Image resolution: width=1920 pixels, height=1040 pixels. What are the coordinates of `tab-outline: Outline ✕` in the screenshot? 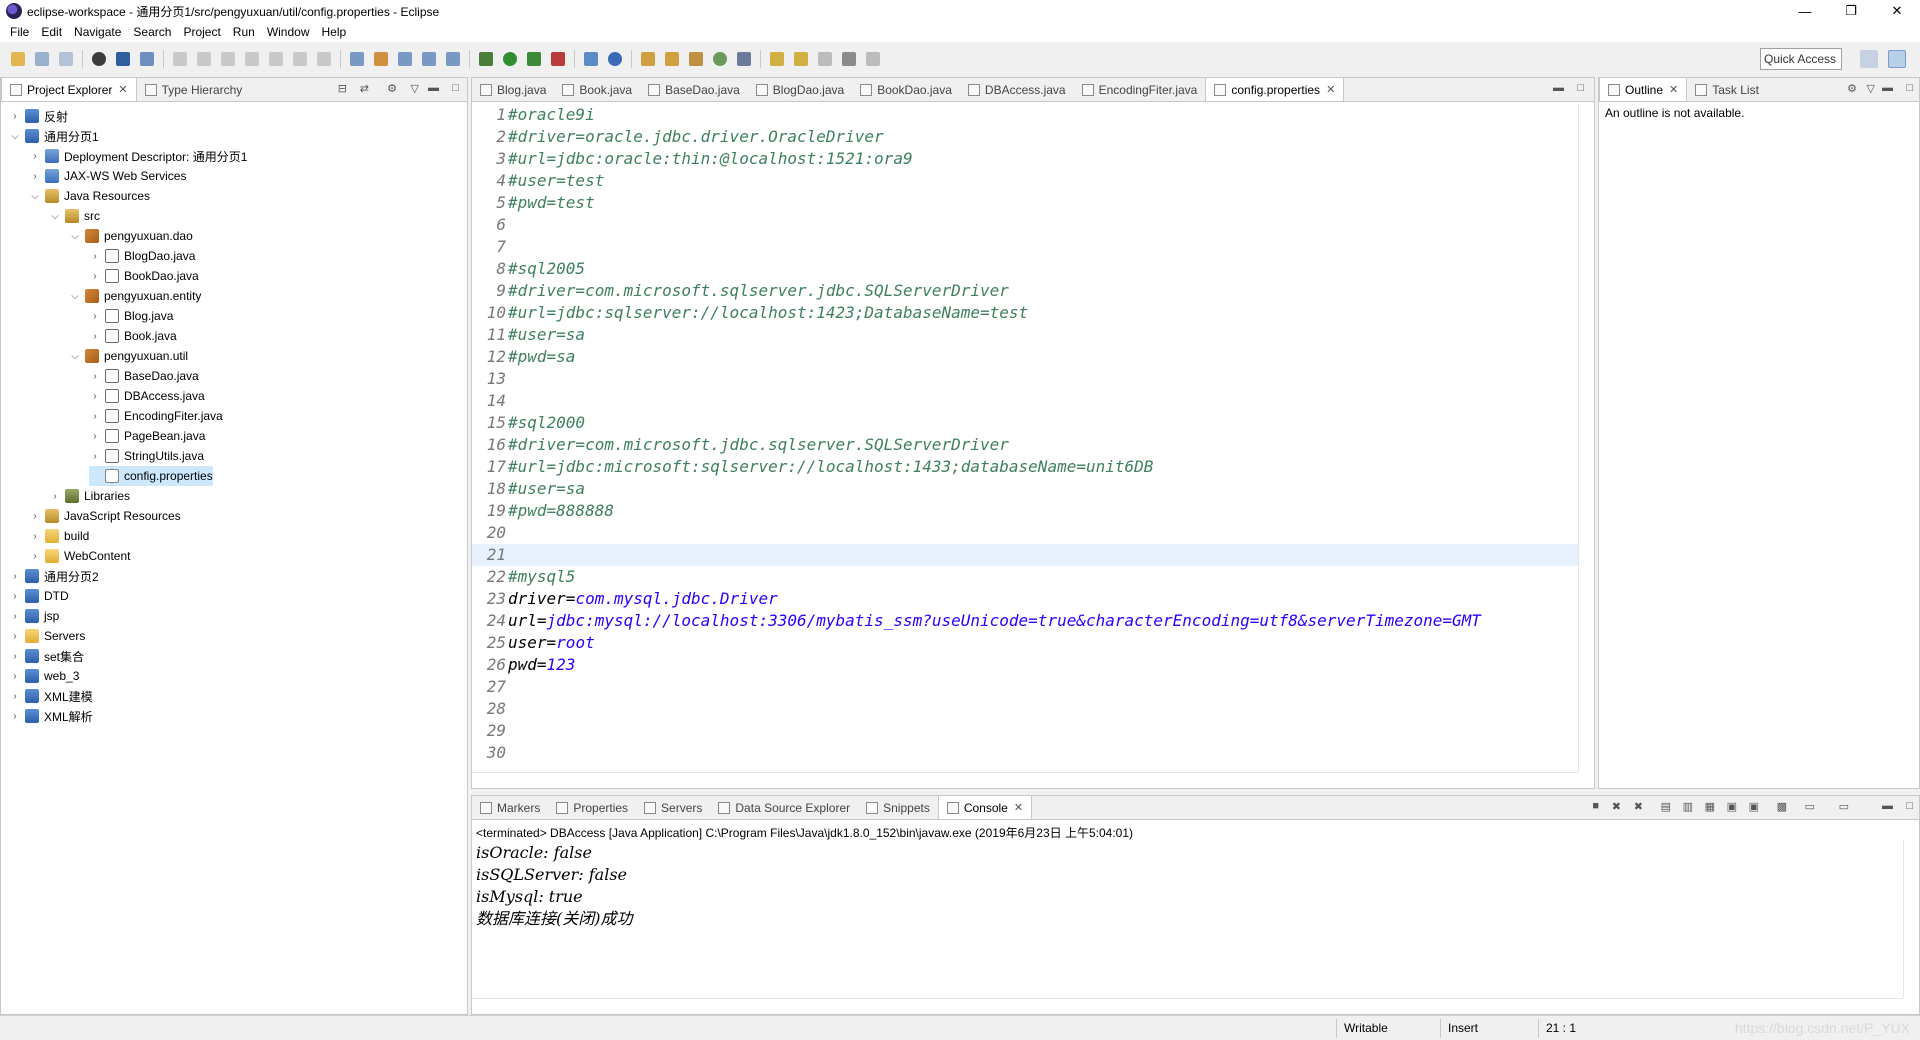 It's located at (1643, 89).